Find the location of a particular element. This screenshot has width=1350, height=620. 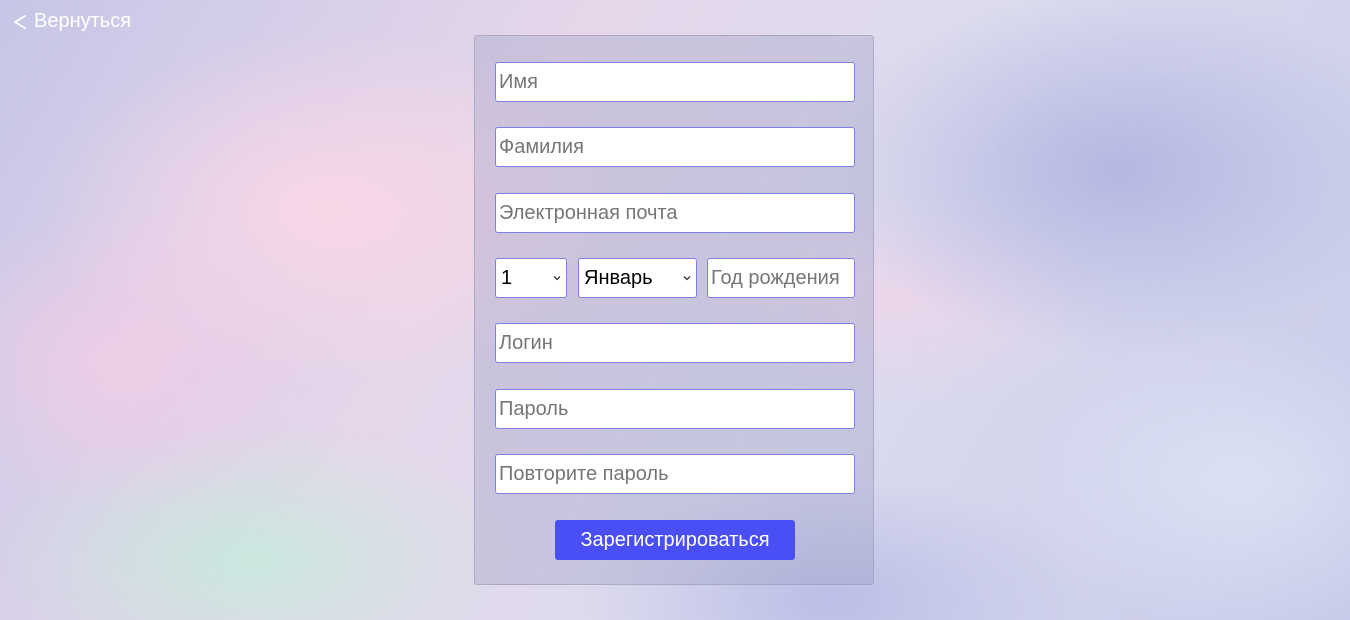

birth-year-input is located at coordinates (781, 278).